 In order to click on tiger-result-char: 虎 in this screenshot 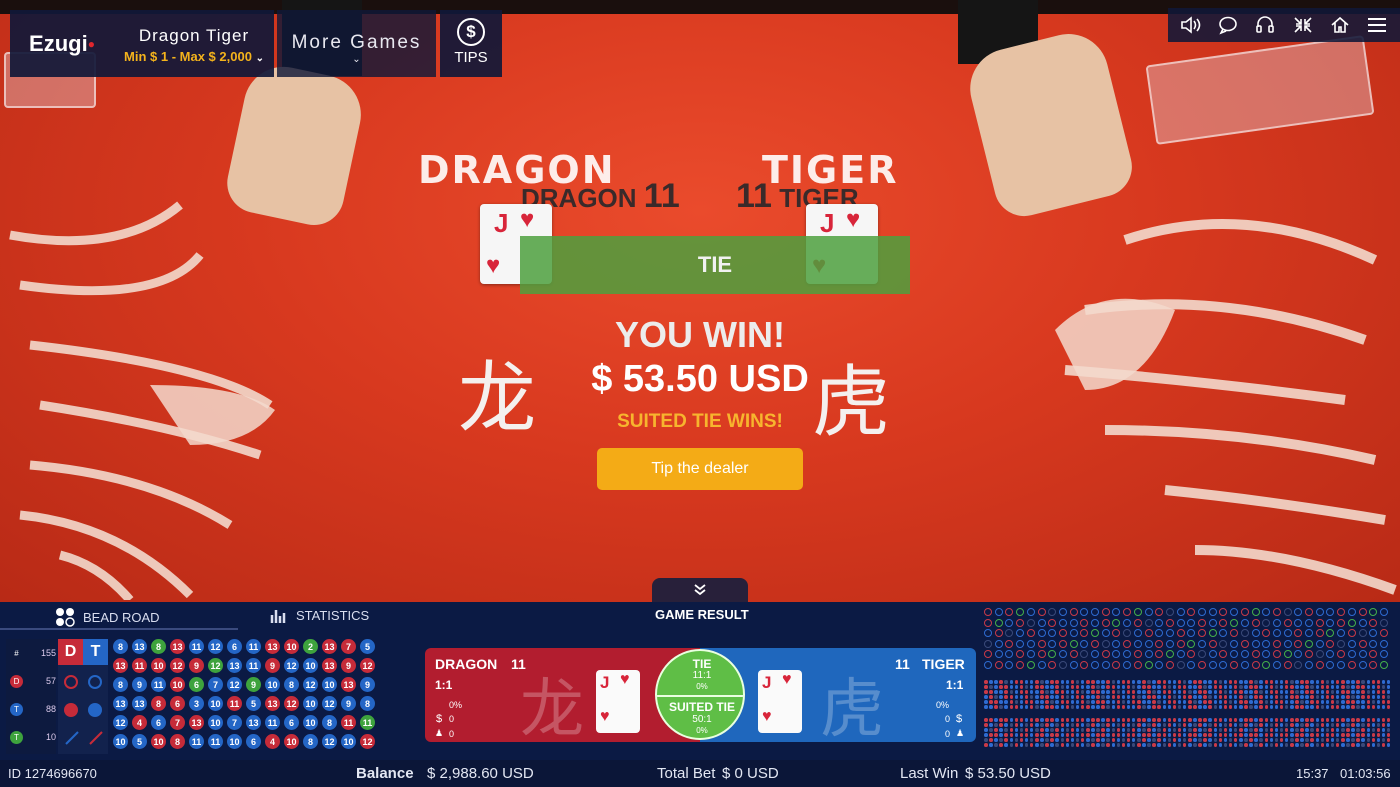, I will do `click(852, 707)`.